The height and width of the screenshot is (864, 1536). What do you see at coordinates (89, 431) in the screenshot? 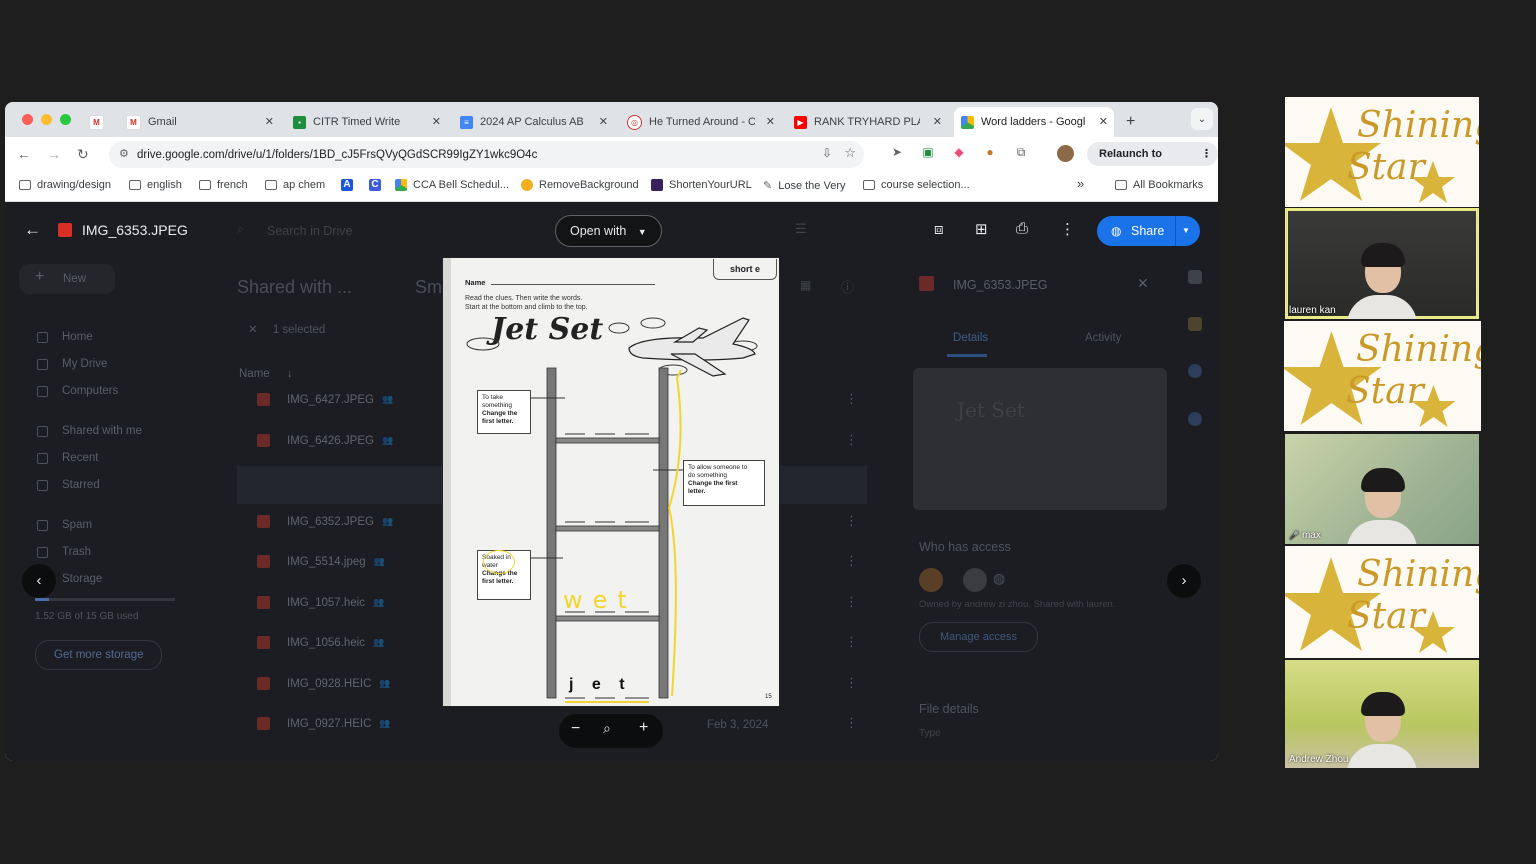
I see `nav-shared: Shared with me` at bounding box center [89, 431].